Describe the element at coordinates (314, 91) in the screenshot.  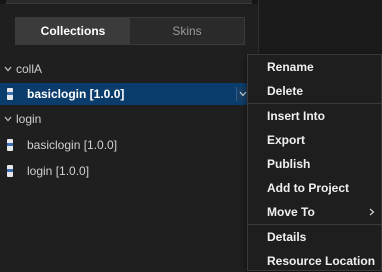
I see `menu-item-delete: Delete` at that location.